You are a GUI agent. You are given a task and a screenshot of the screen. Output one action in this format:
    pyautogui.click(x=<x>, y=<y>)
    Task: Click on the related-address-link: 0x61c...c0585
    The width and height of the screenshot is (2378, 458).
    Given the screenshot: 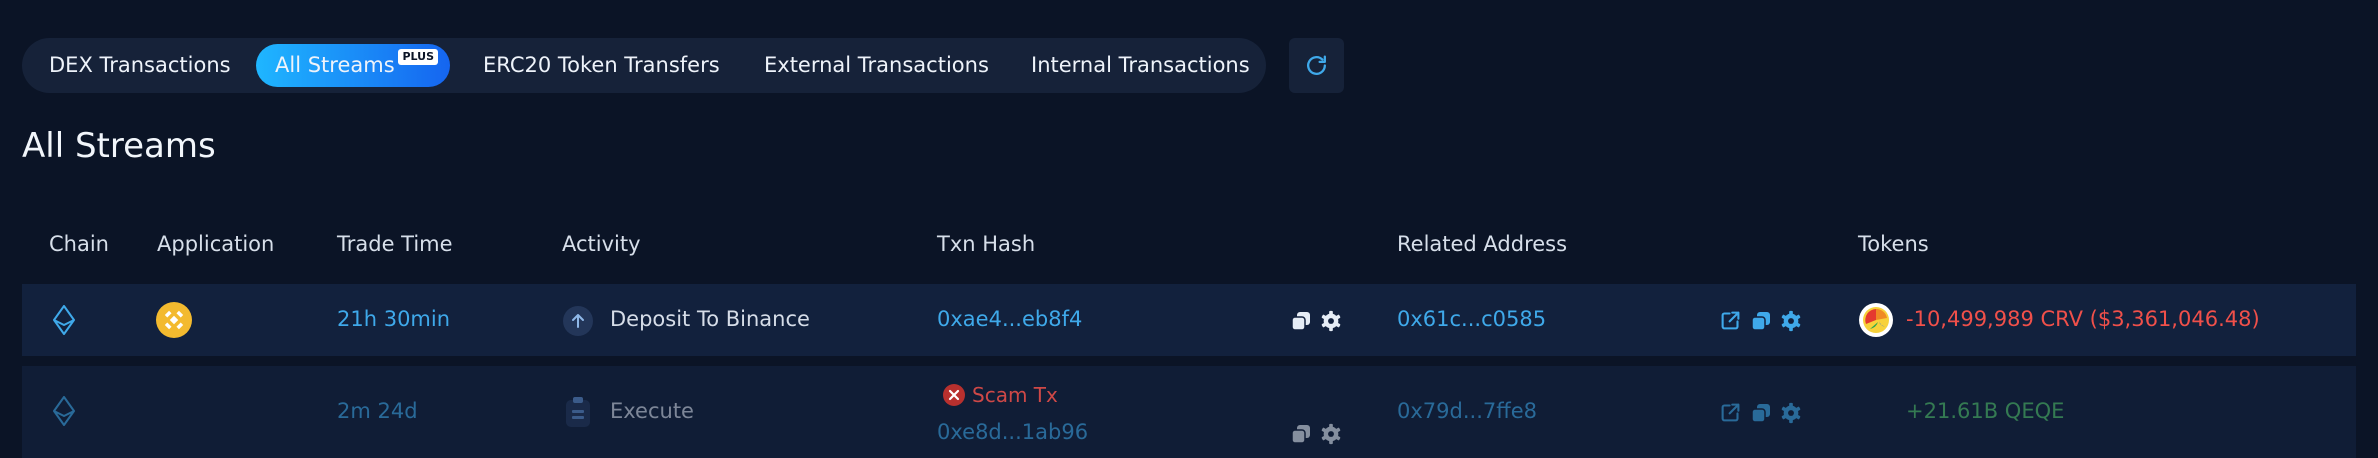 What is the action you would take?
    pyautogui.click(x=1471, y=319)
    